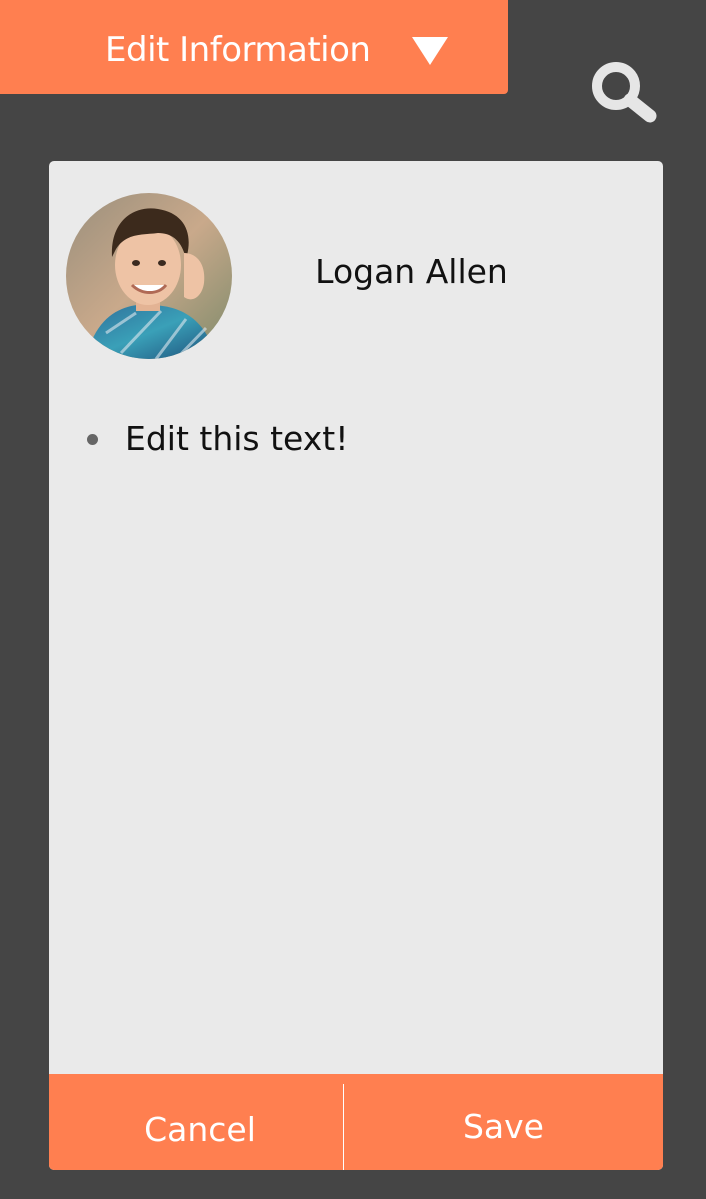  I want to click on avatar, so click(149, 276).